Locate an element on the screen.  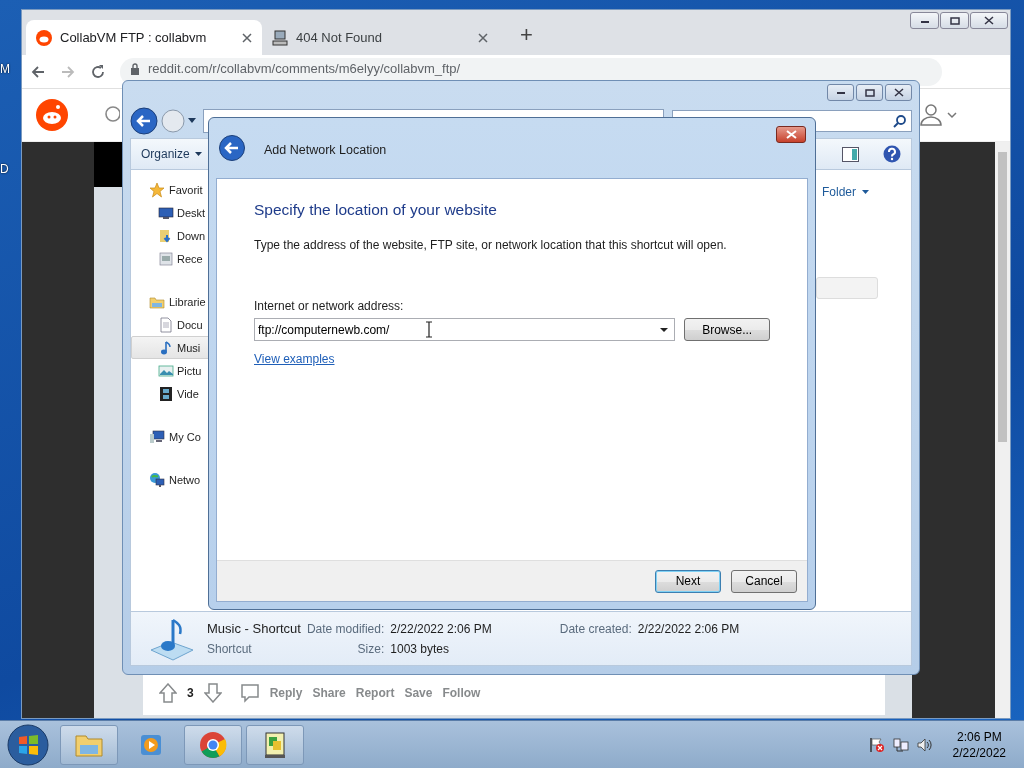
nav-item: Docu is located at coordinates (171, 324).